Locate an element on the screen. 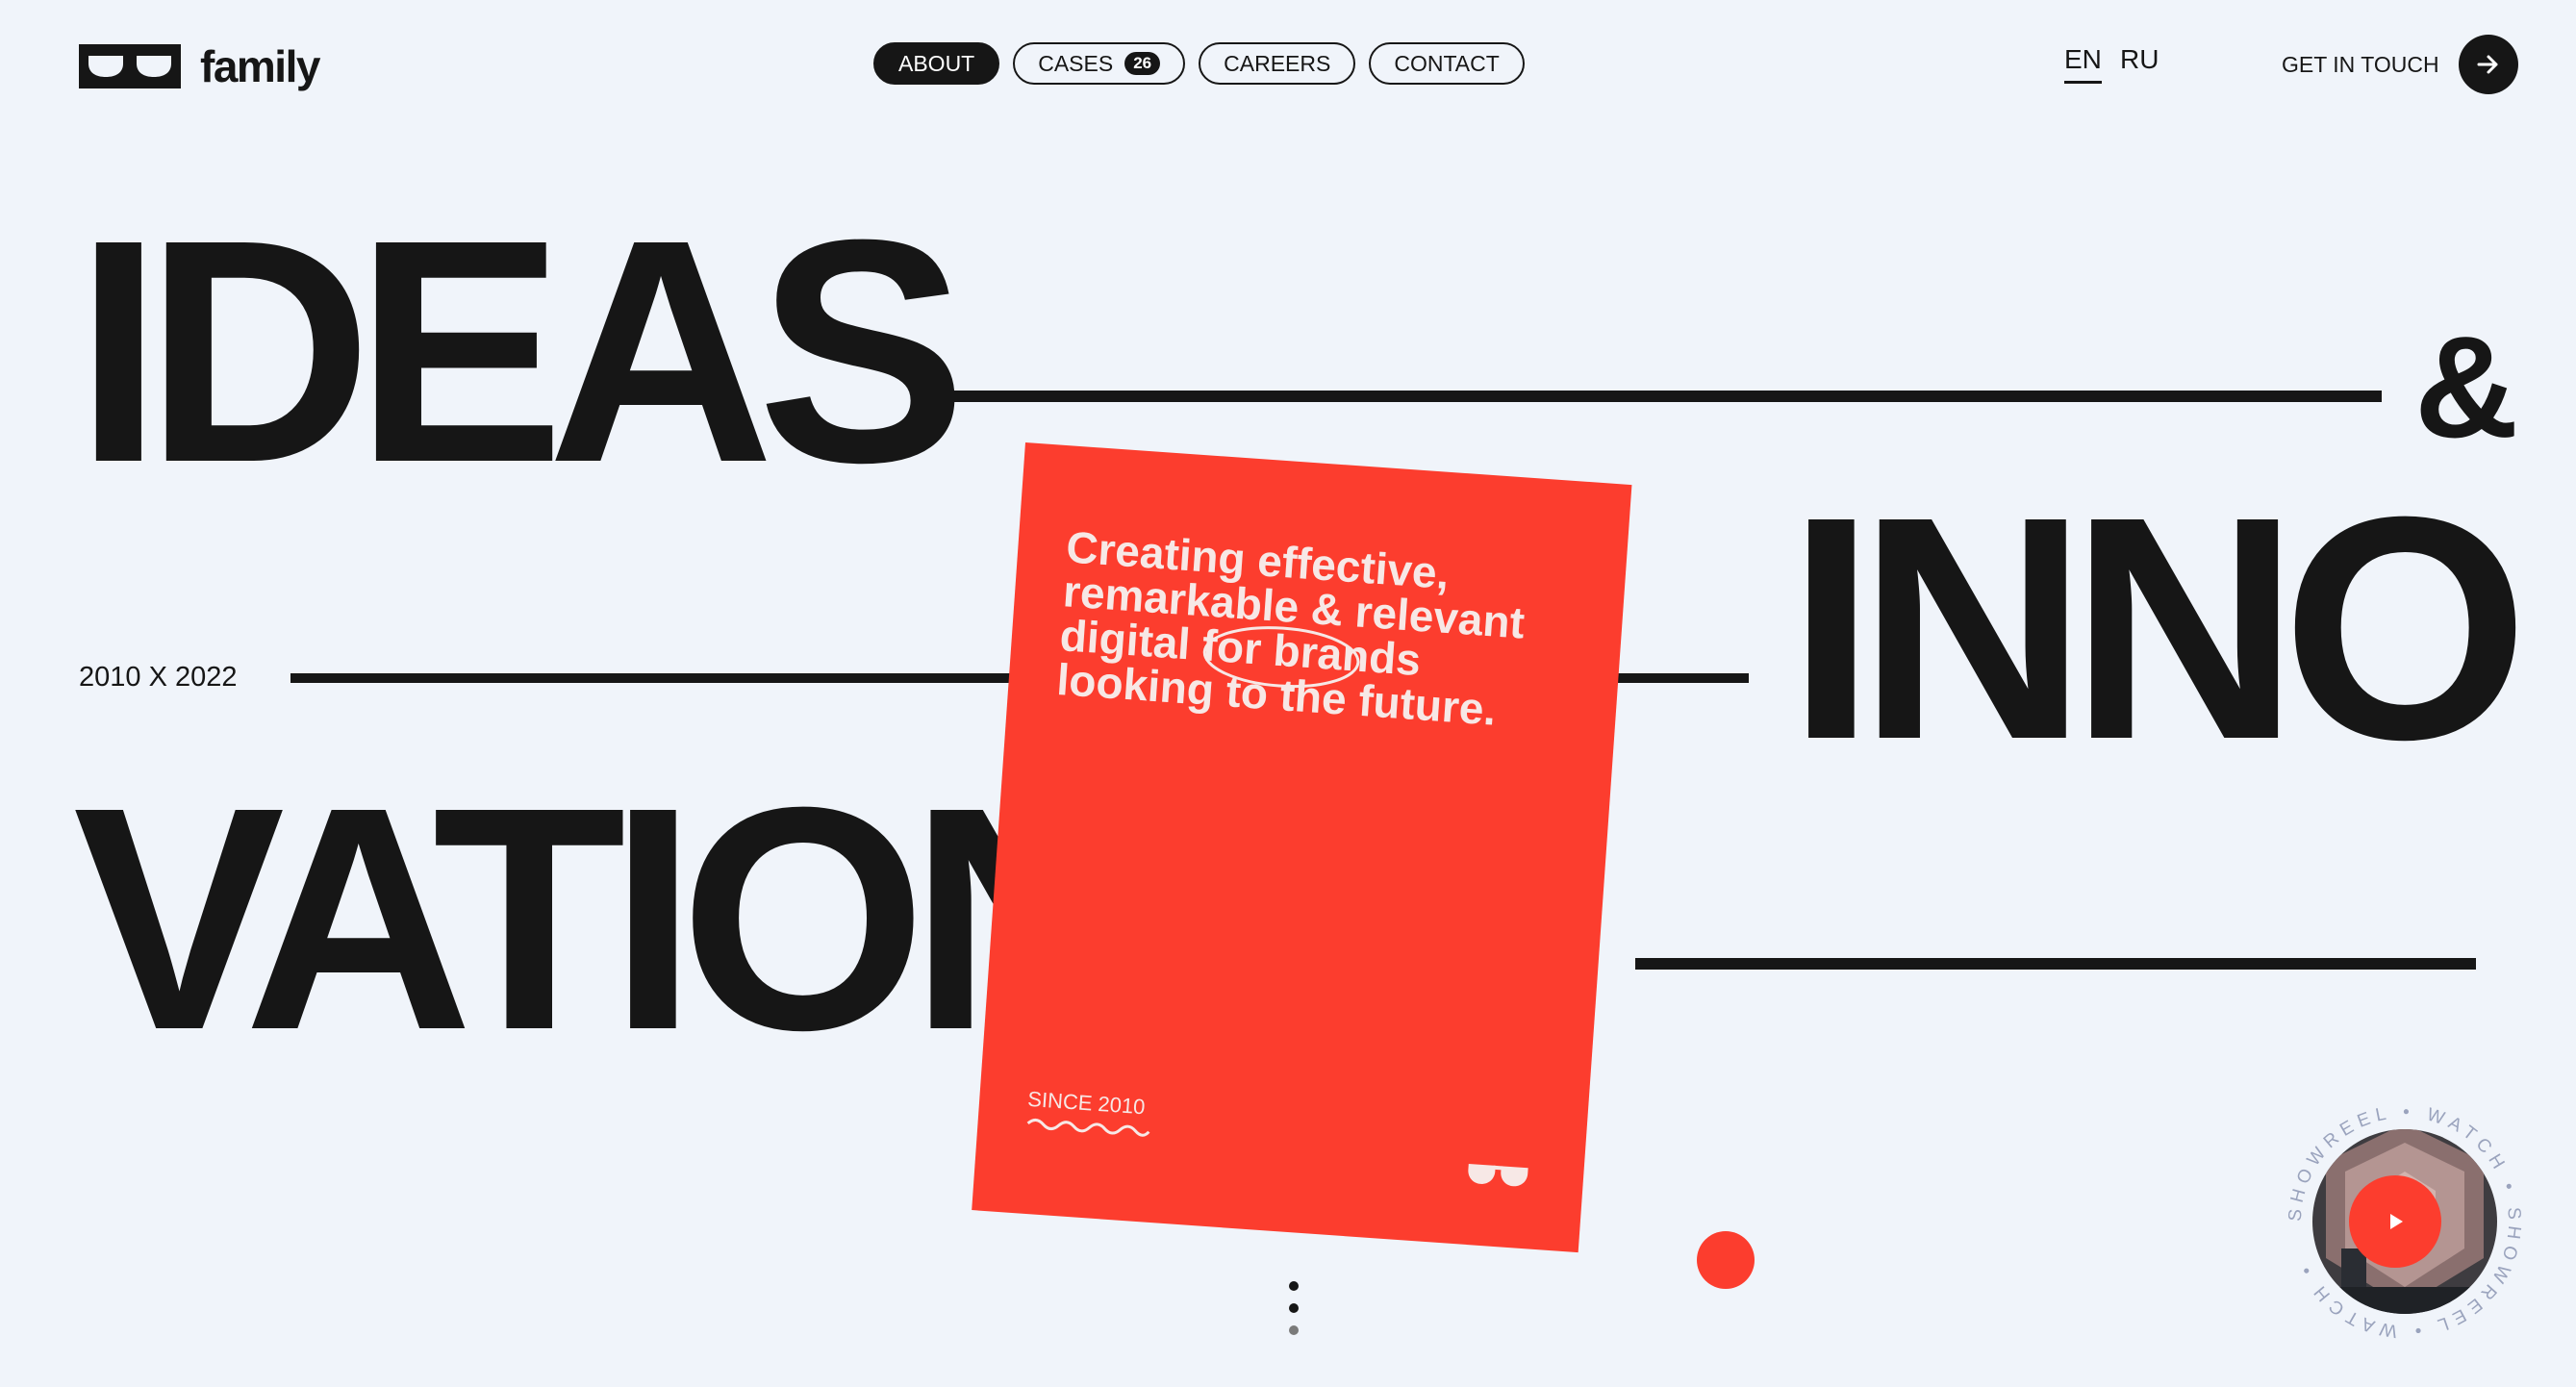  hero-word-ideas: IDEAS is located at coordinates (521, 350).